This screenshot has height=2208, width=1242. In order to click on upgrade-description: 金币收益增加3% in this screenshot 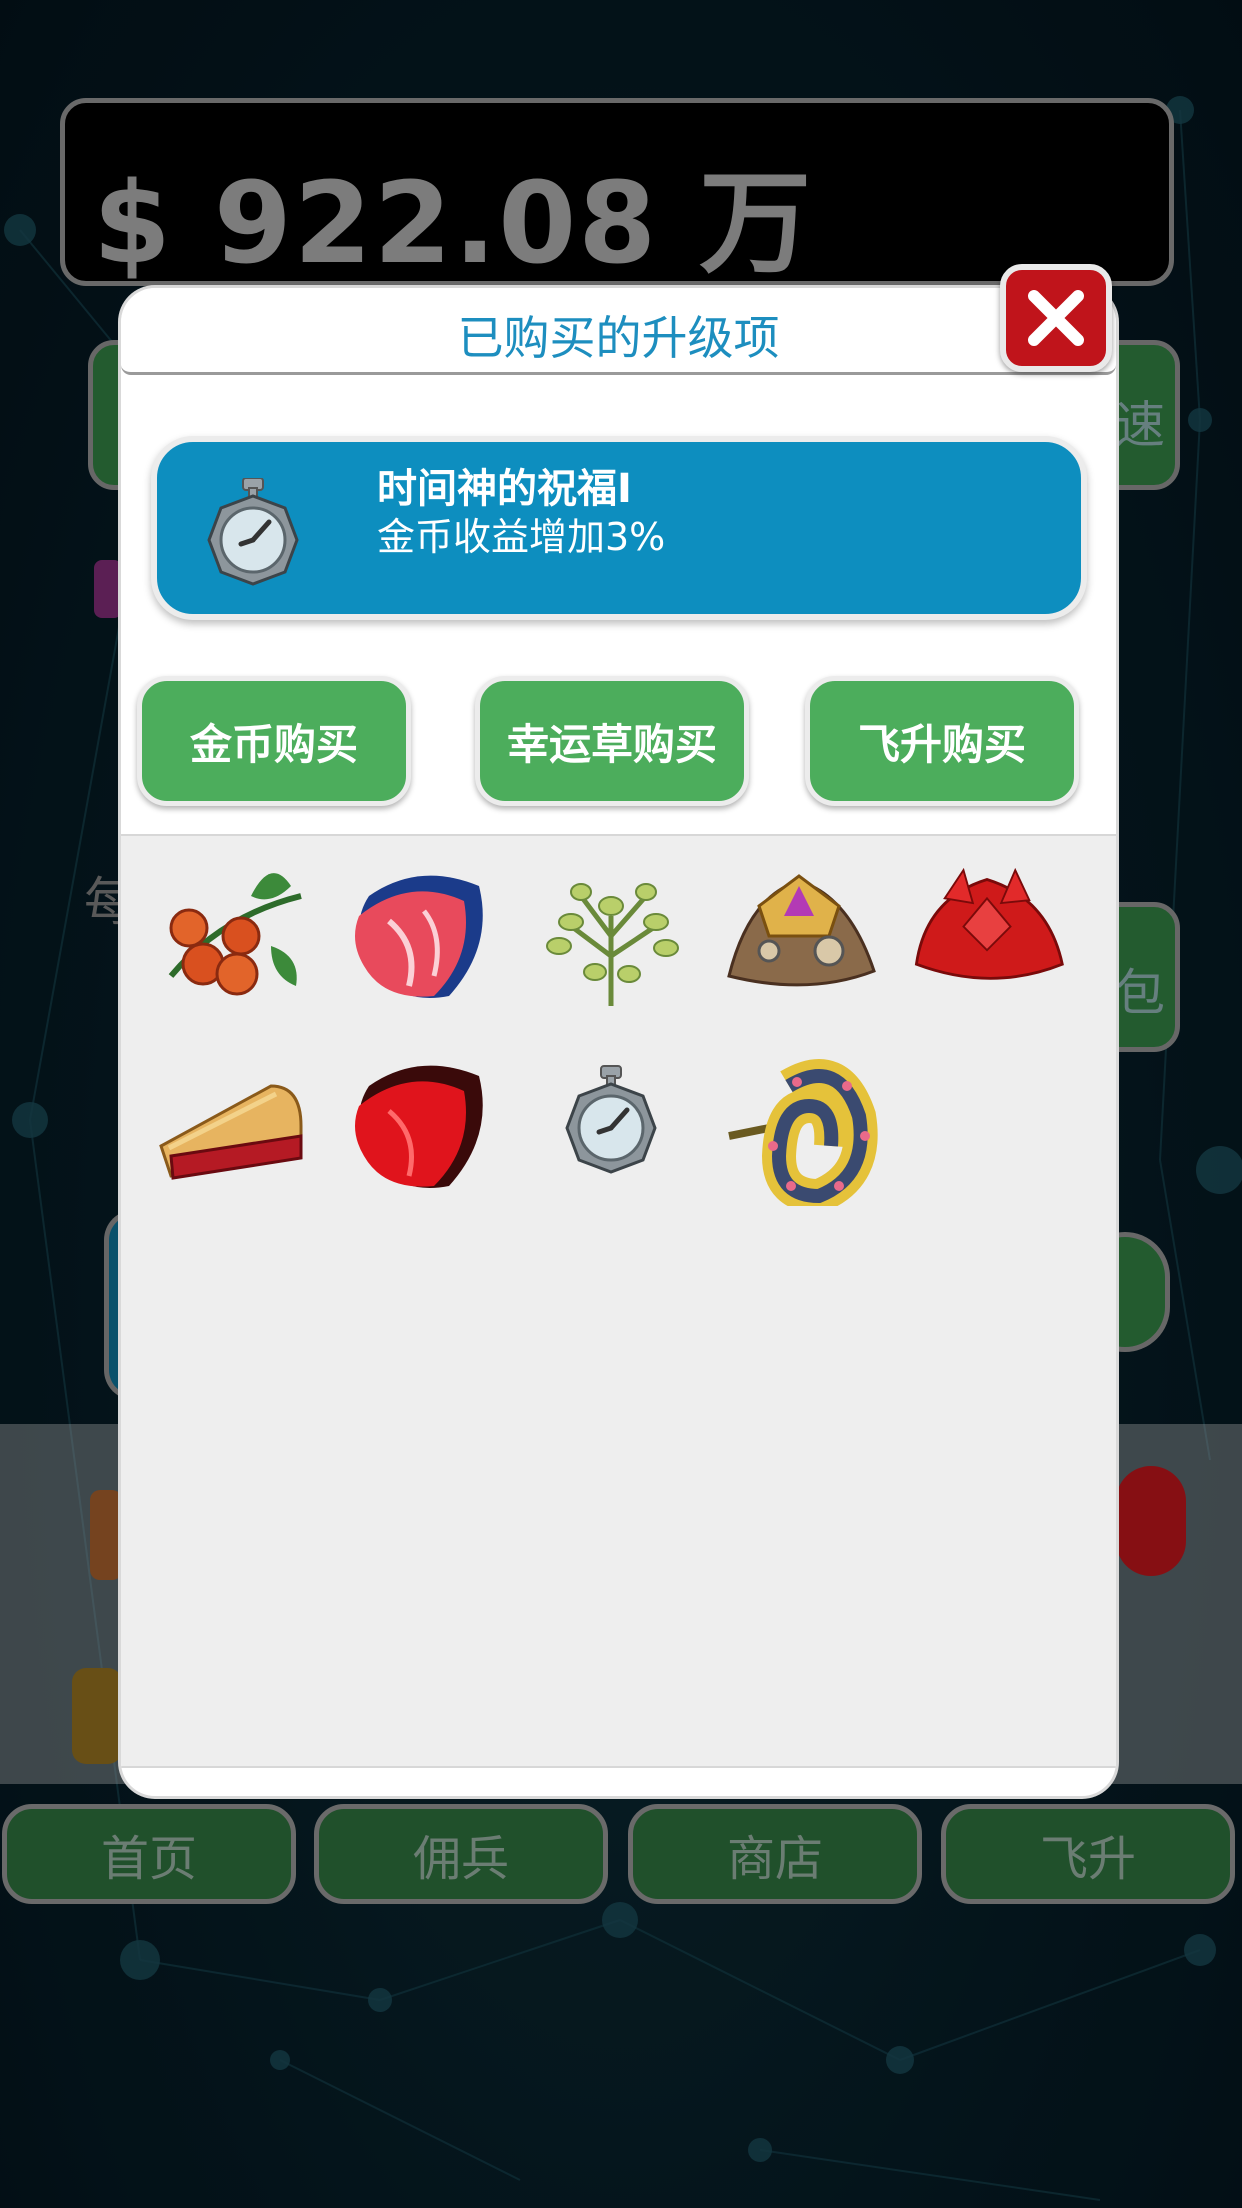, I will do `click(521, 537)`.